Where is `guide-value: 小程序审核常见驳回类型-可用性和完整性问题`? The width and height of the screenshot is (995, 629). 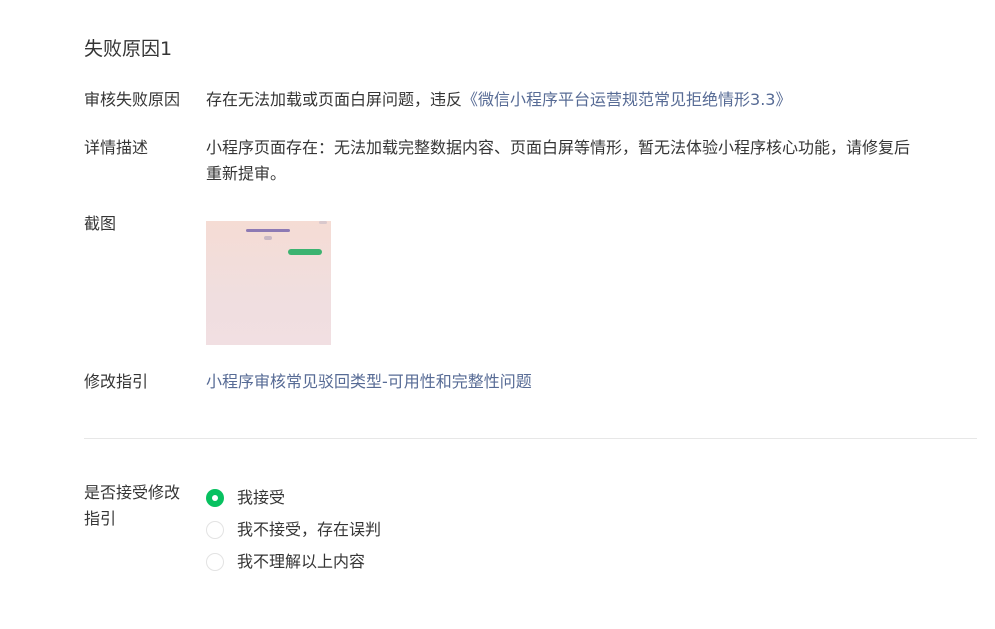 guide-value: 小程序审核常见驳回类型-可用性和完整性问题 is located at coordinates (591, 382).